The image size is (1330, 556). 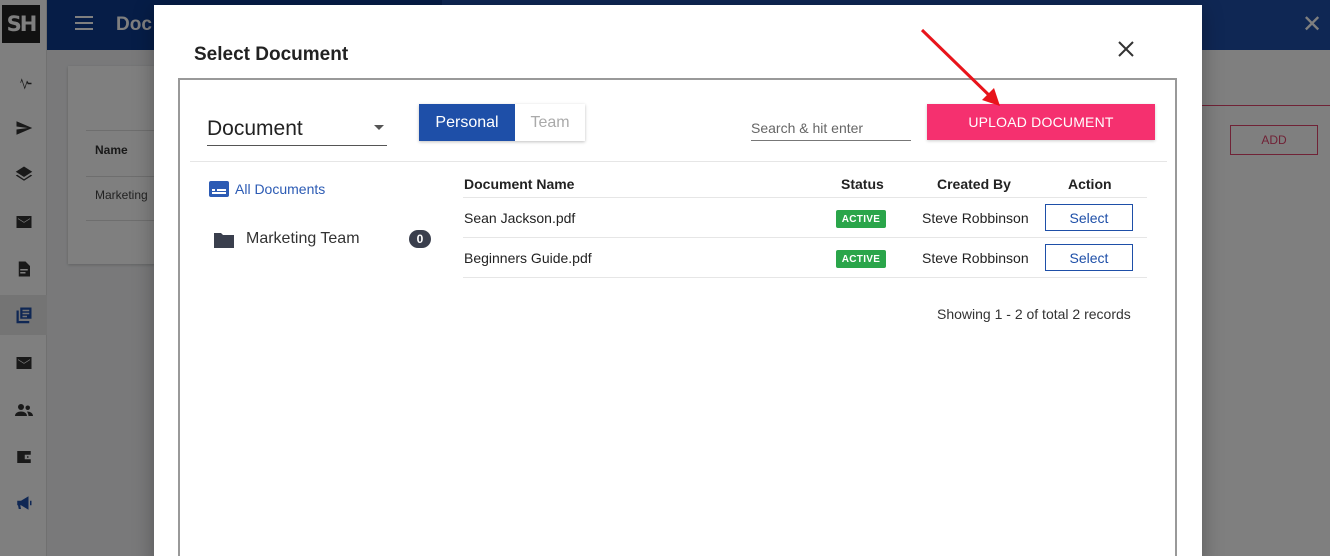 I want to click on caret-down-icon, so click(x=379, y=127).